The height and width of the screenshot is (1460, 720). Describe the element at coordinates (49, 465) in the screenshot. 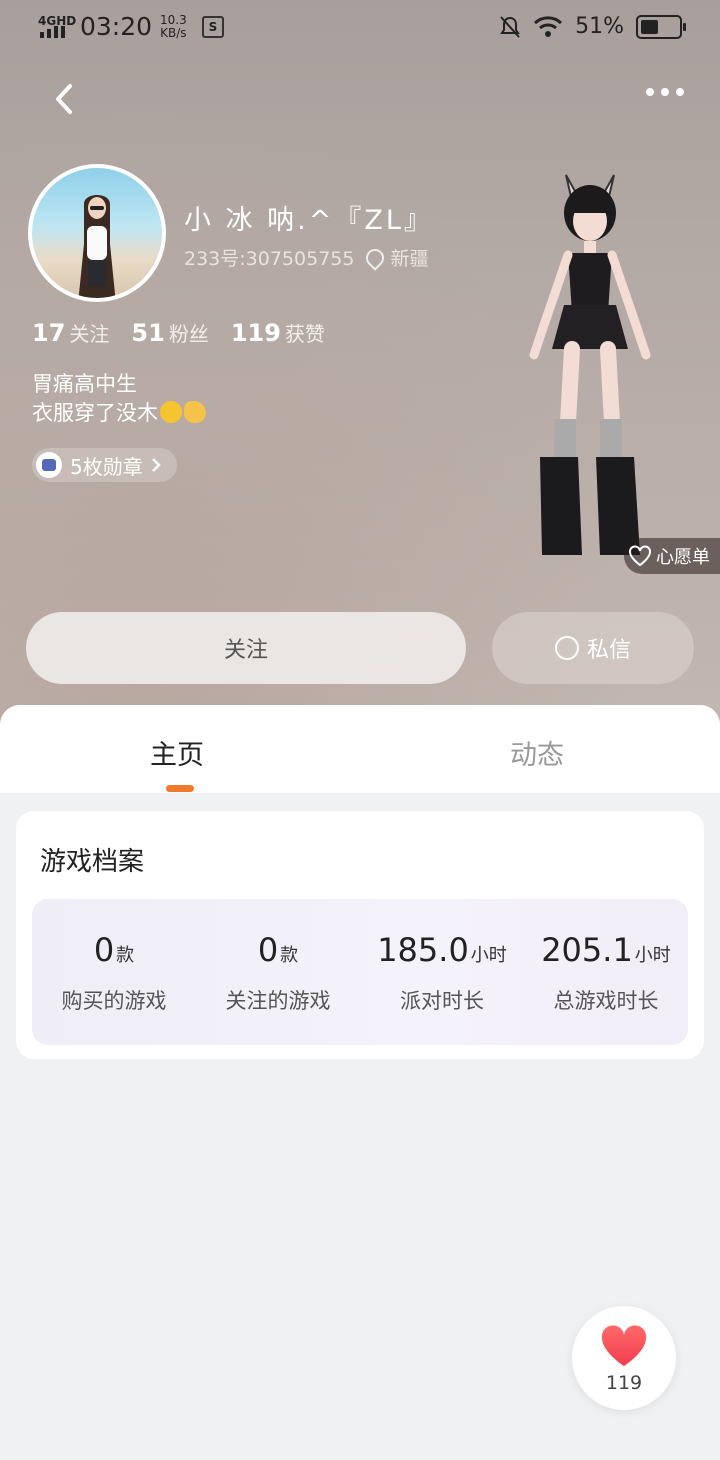

I see `badge-icon` at that location.